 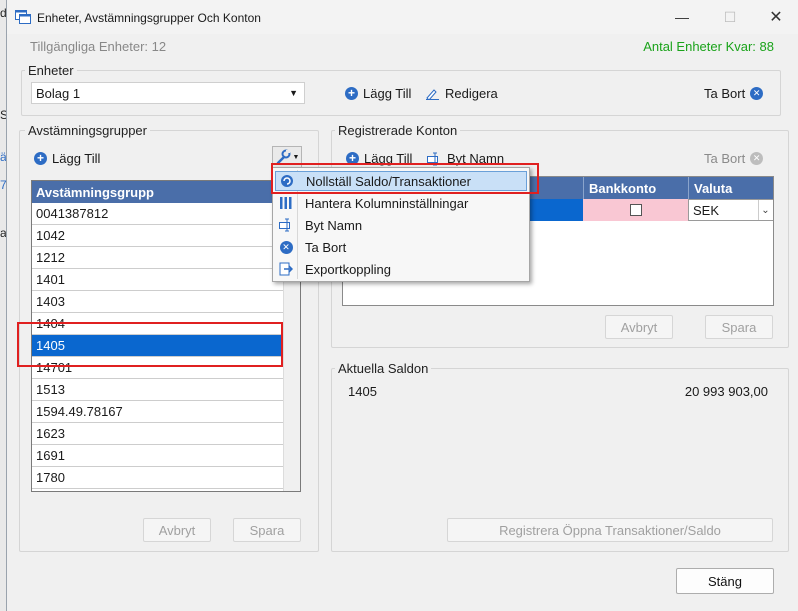 I want to click on menu-item-label: Ta Bort, so click(x=326, y=247).